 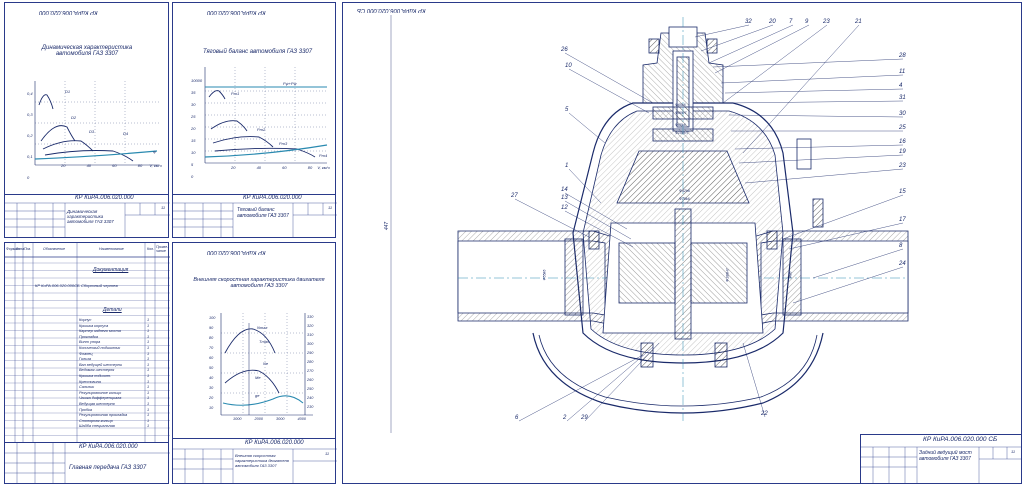 What do you see at coordinates (197, 128) in the screenshot?
I see `y-tick-labels: 10000 35 30 25 20 15 10 5 0` at bounding box center [197, 128].